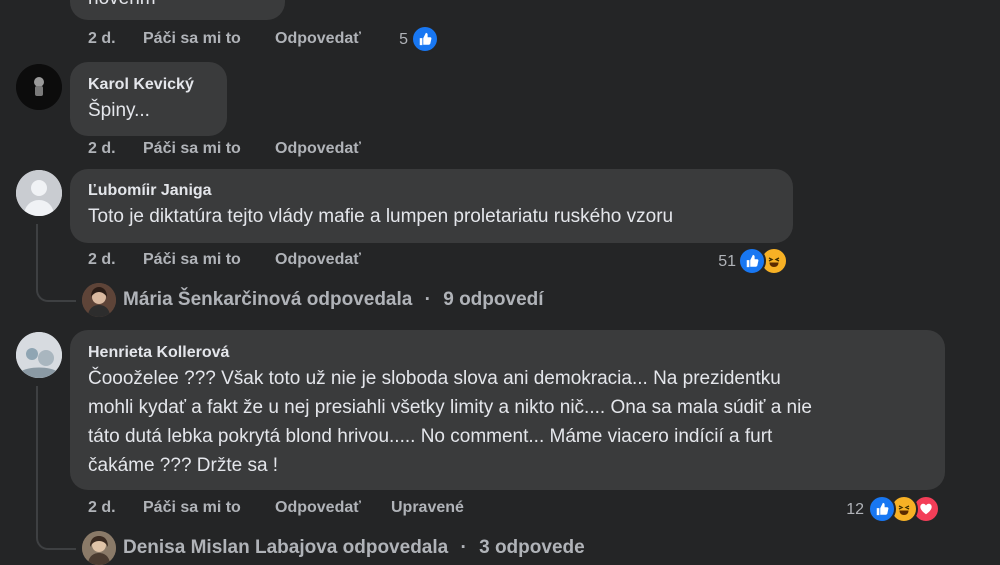 This screenshot has height=565, width=1000. I want to click on reaction-count: 5, so click(399, 40).